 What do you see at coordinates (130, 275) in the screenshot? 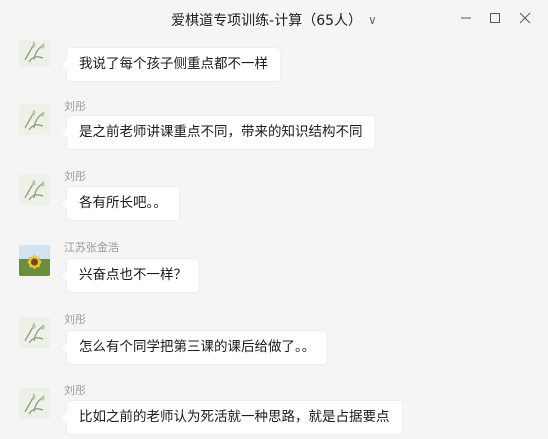
I see `message-bubble: 兴奋点也不一样？` at bounding box center [130, 275].